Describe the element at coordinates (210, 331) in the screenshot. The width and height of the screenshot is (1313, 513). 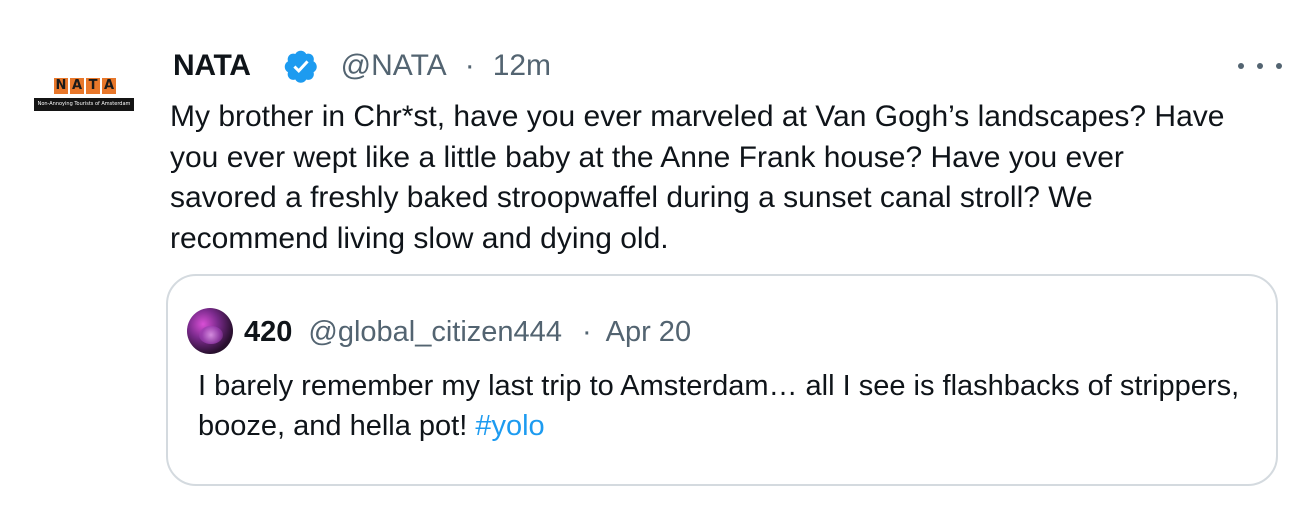
I see `quoted-avatar` at that location.